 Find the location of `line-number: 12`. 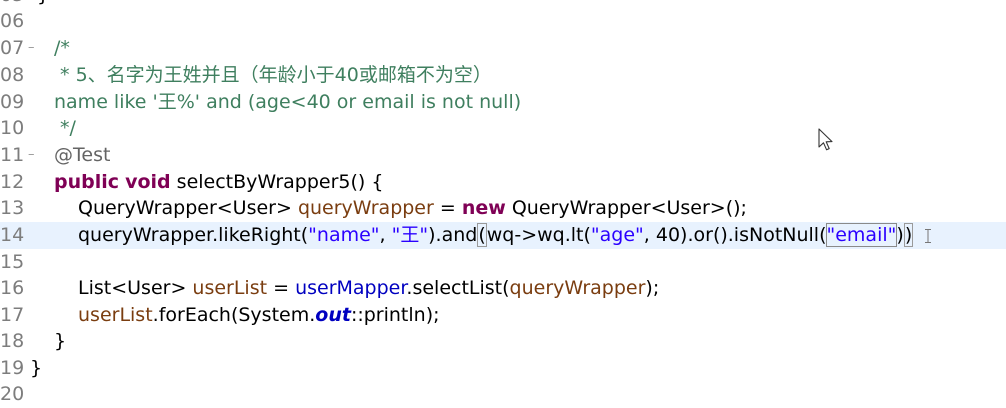

line-number: 12 is located at coordinates (12, 182).